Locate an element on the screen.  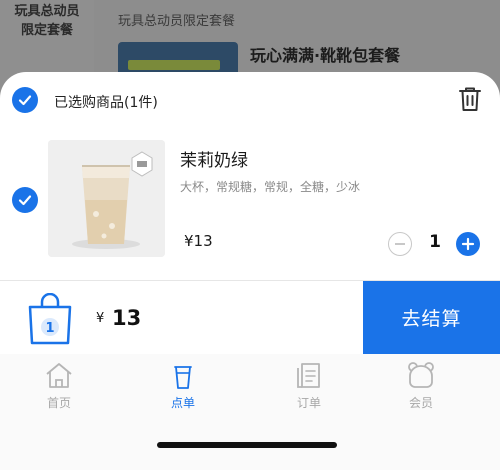
background-section-title: 玩具总动员限定套餐 is located at coordinates (177, 21).